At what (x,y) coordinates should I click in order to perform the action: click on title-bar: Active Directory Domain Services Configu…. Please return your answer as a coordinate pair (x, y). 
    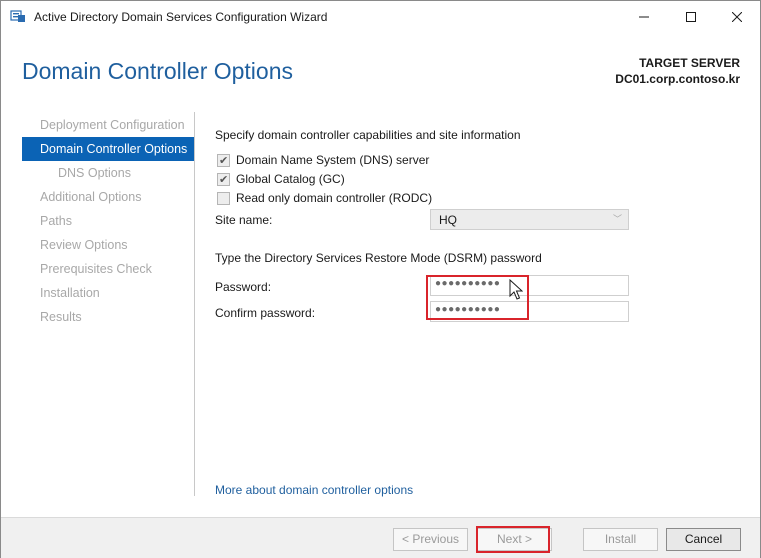
    Looking at the image, I should click on (380, 16).